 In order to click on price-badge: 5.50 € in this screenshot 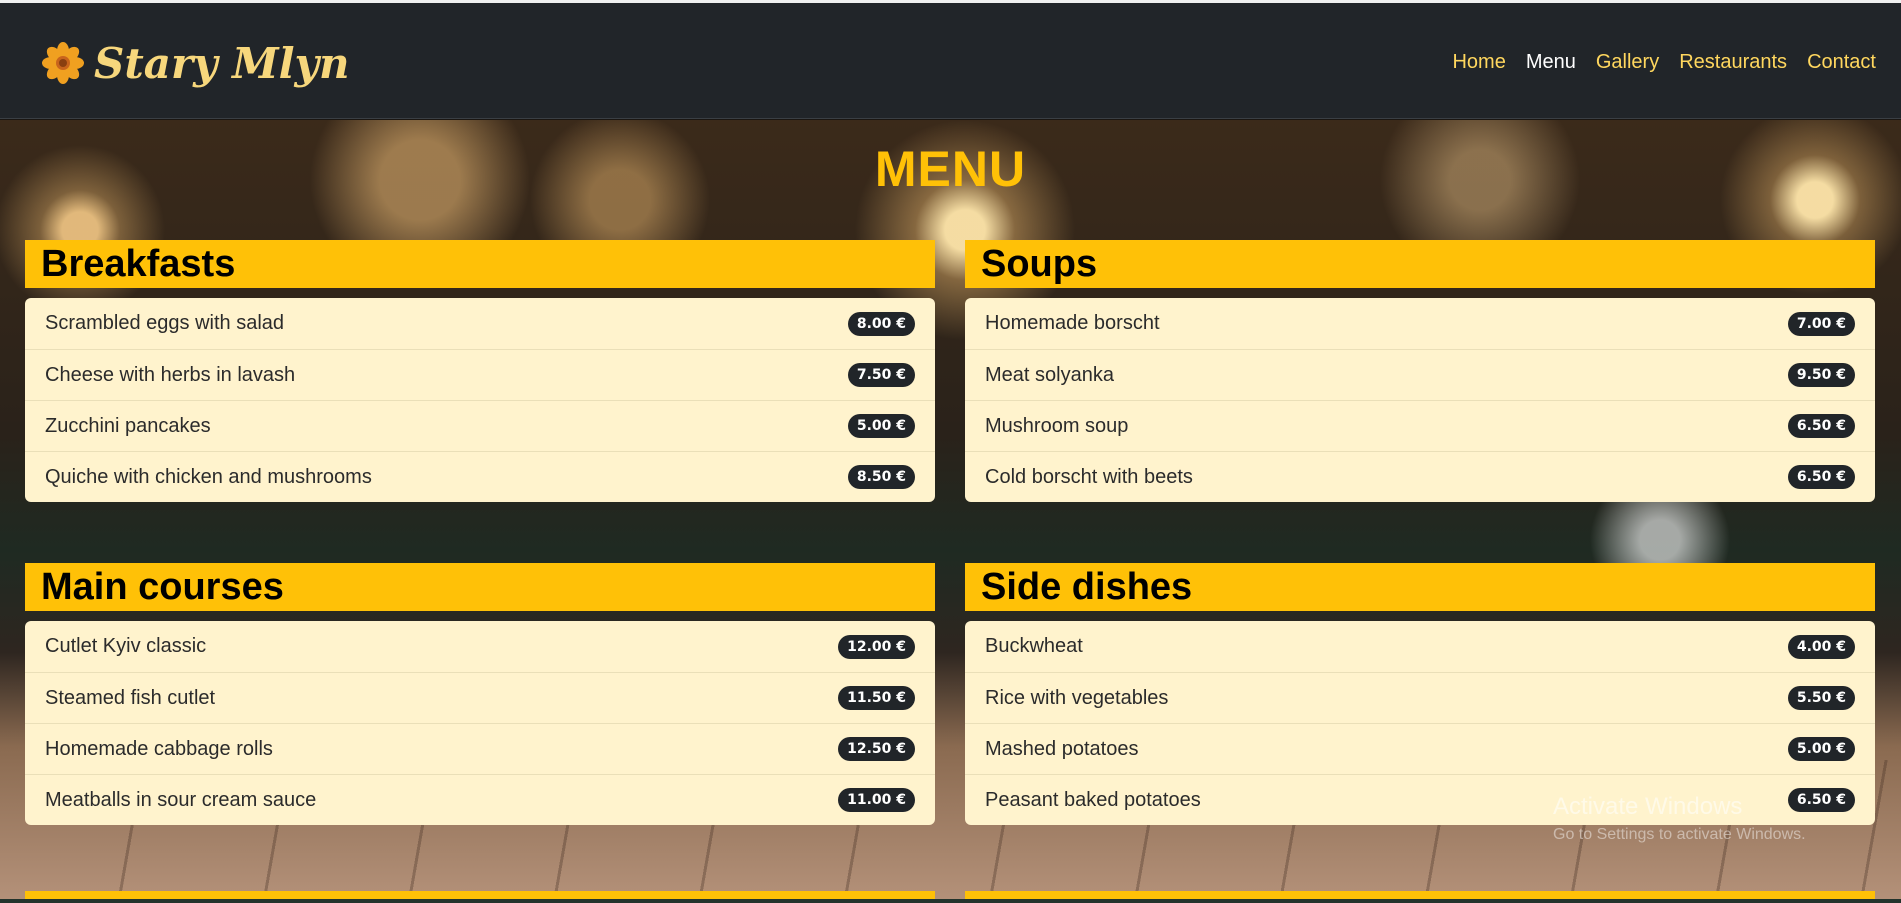, I will do `click(1821, 698)`.